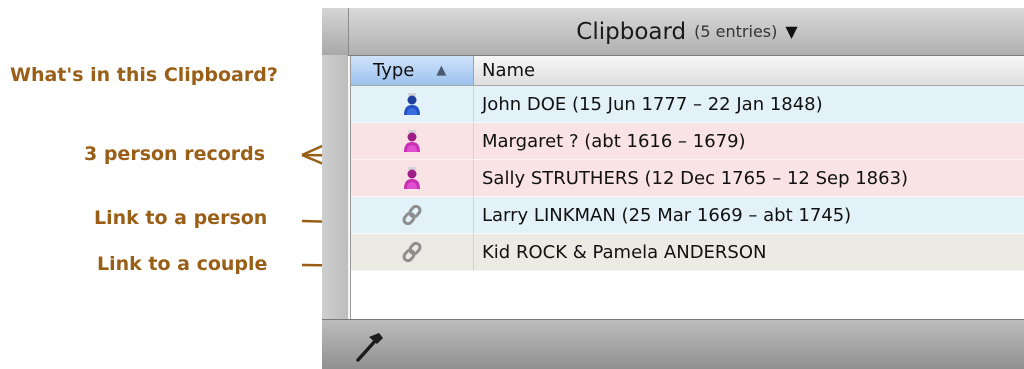  What do you see at coordinates (631, 31) in the screenshot?
I see `clipboard-title: Clipboard` at bounding box center [631, 31].